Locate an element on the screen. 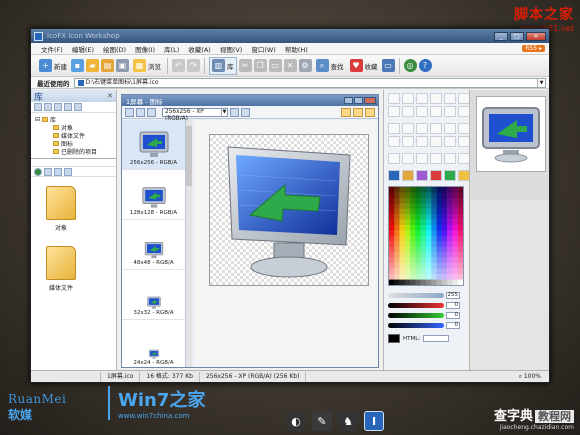 This screenshot has height=435, width=580. new-button: + 新建 is located at coordinates (53, 66).